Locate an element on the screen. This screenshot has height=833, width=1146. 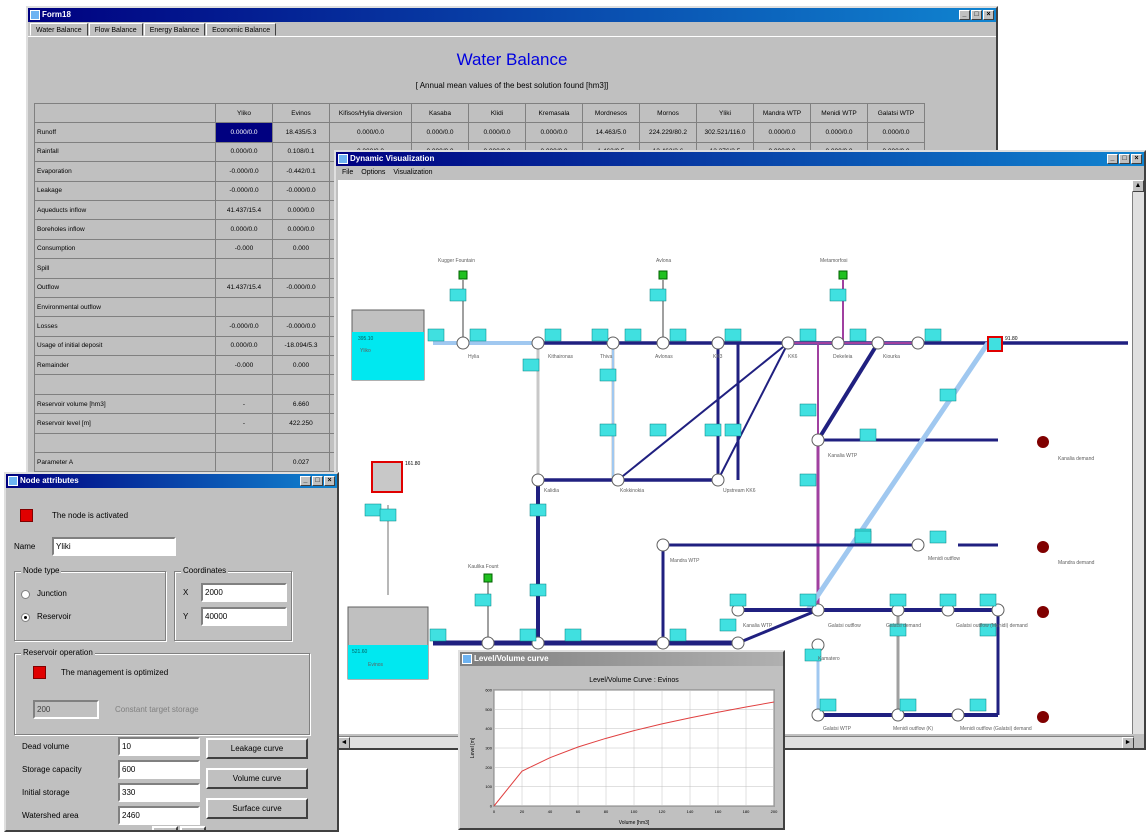
column-header: Yliko is located at coordinates (244, 113).